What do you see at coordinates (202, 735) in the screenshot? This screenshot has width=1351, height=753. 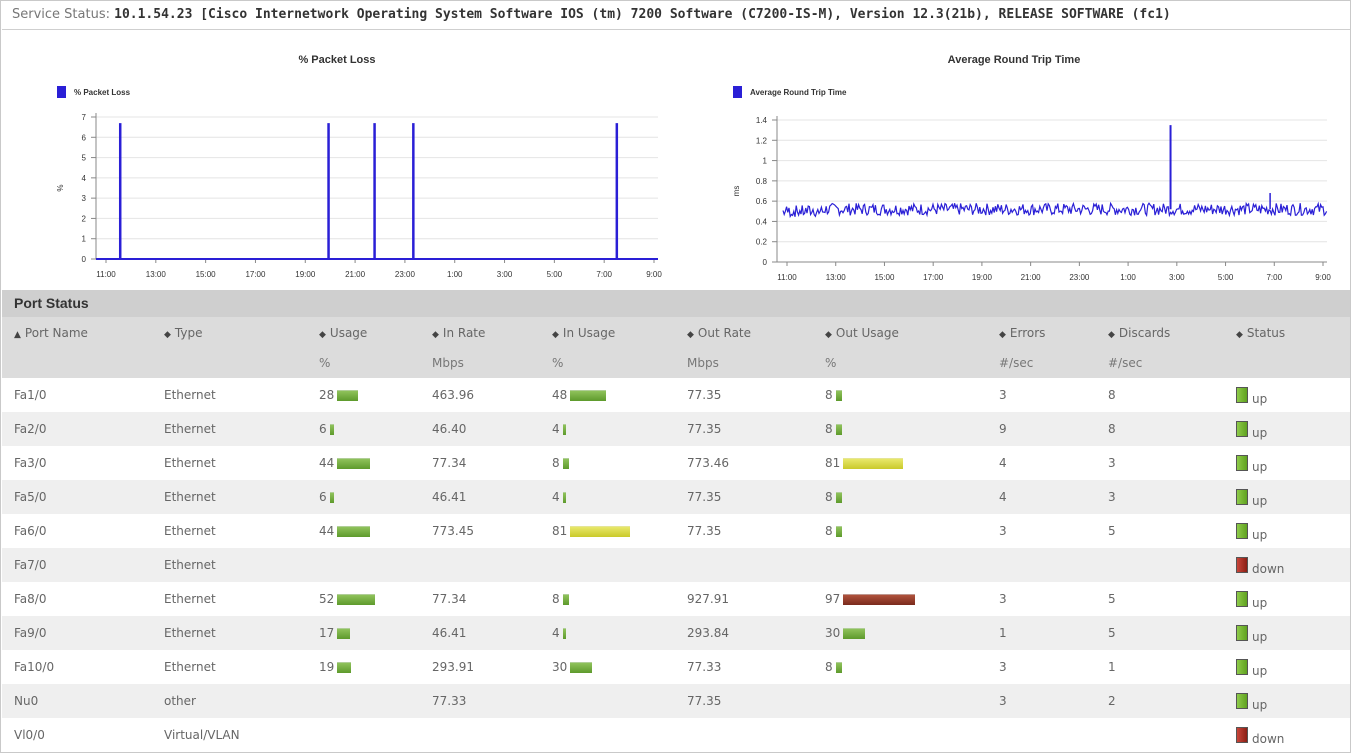 I see `cell-value: Virtual/VLAN` at bounding box center [202, 735].